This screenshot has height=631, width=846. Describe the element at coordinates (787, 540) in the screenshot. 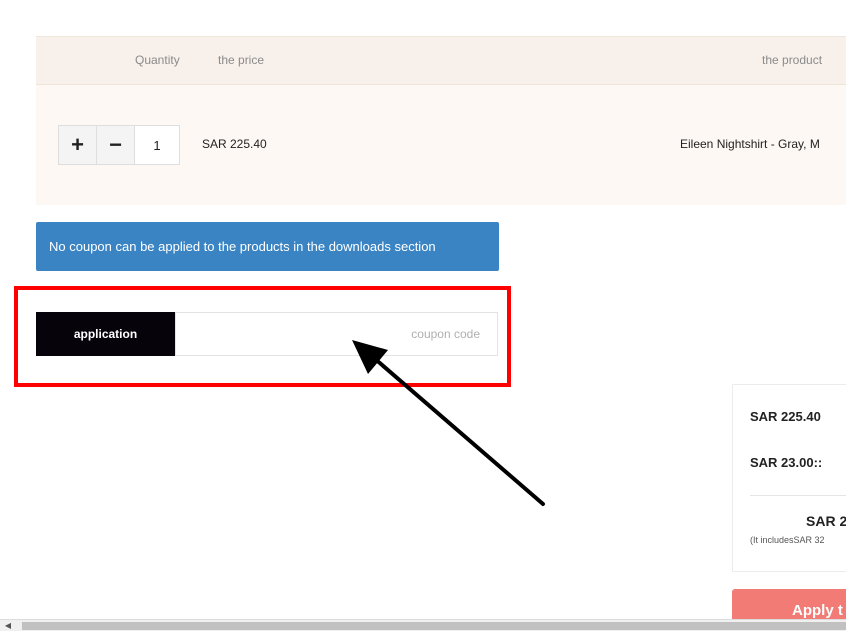

I see `summary-vat-note: (It includesSAR 32` at that location.